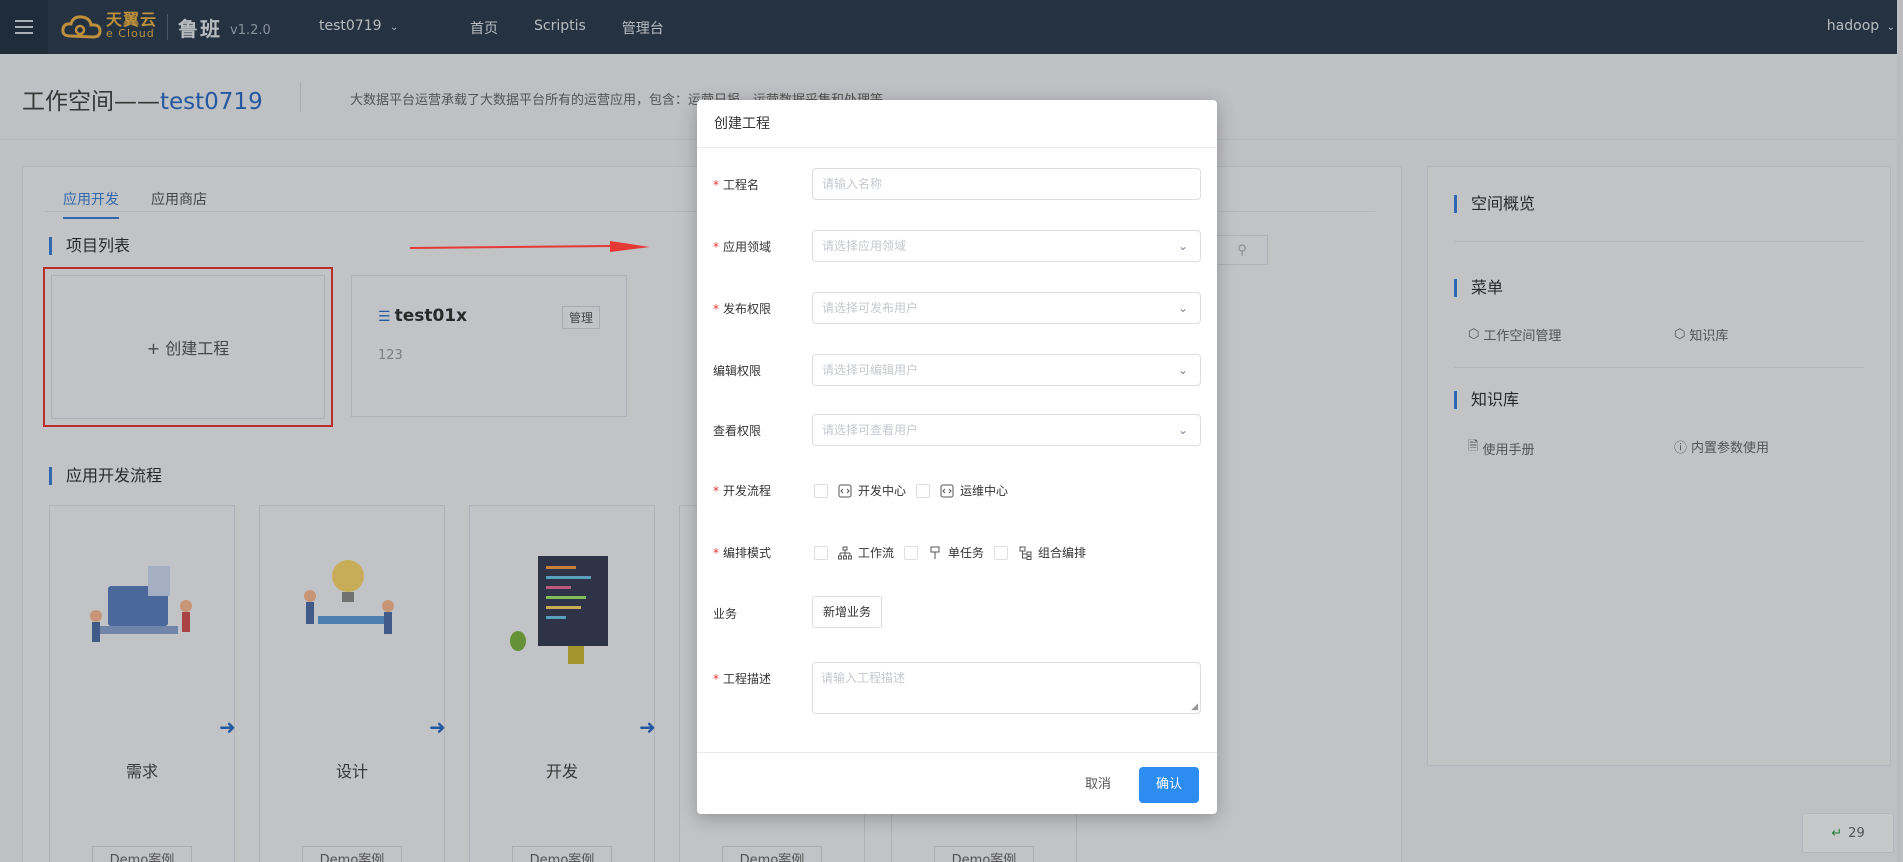 The image size is (1903, 862). Describe the element at coordinates (911, 552) in the screenshot. I see `single-task-checkbox` at that location.